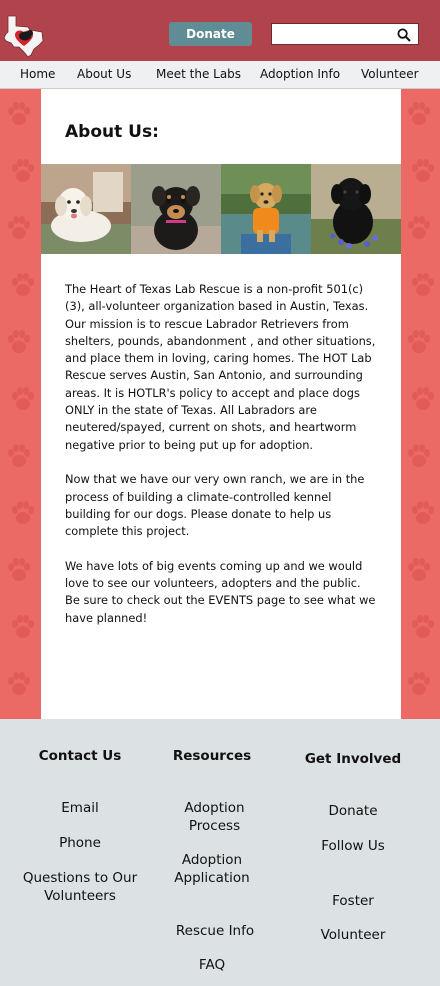 The image size is (440, 986). Describe the element at coordinates (212, 756) in the screenshot. I see `footer-heading-resources: Resources` at that location.